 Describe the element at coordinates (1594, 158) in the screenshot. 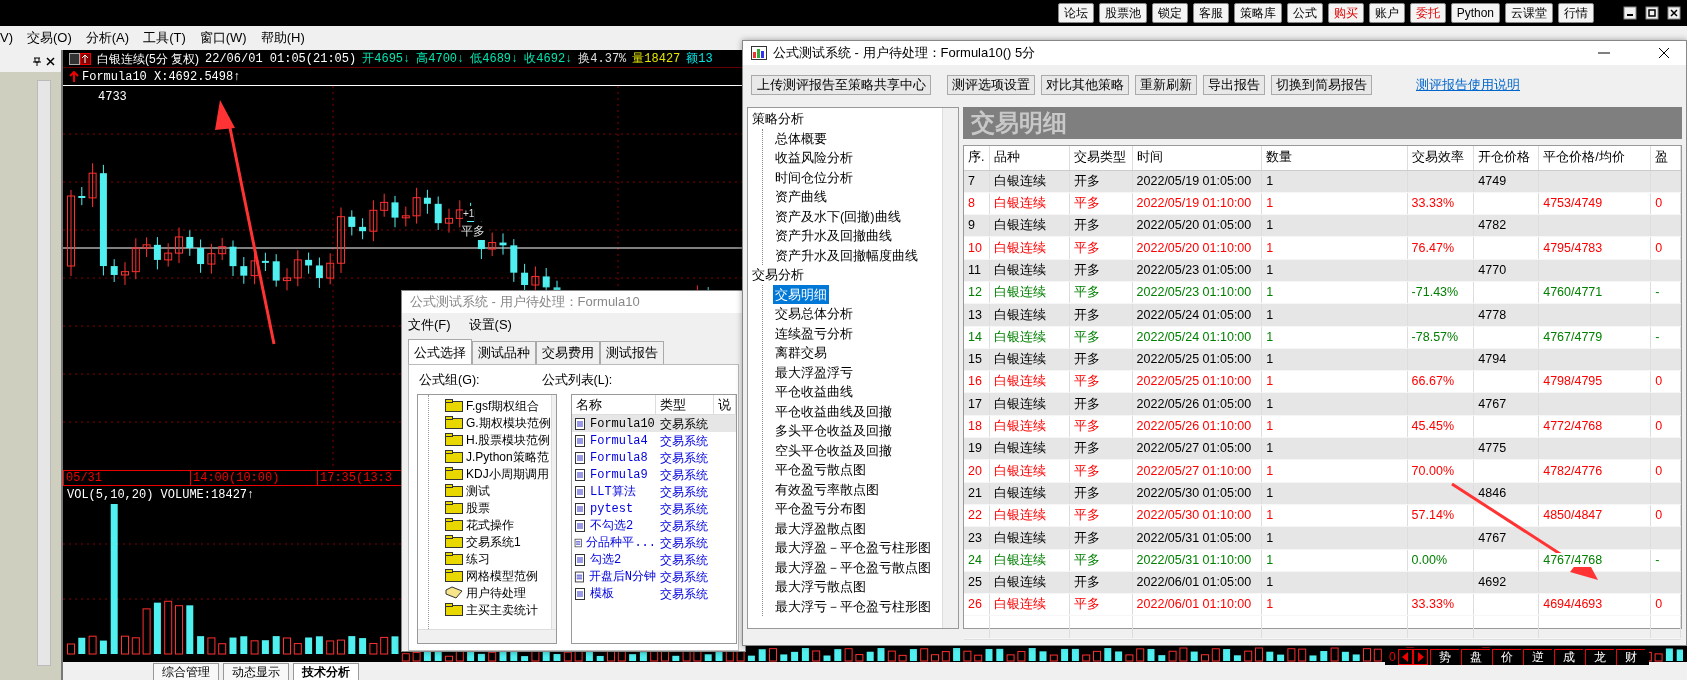

I see `column-header: 平仓价格/均价` at that location.